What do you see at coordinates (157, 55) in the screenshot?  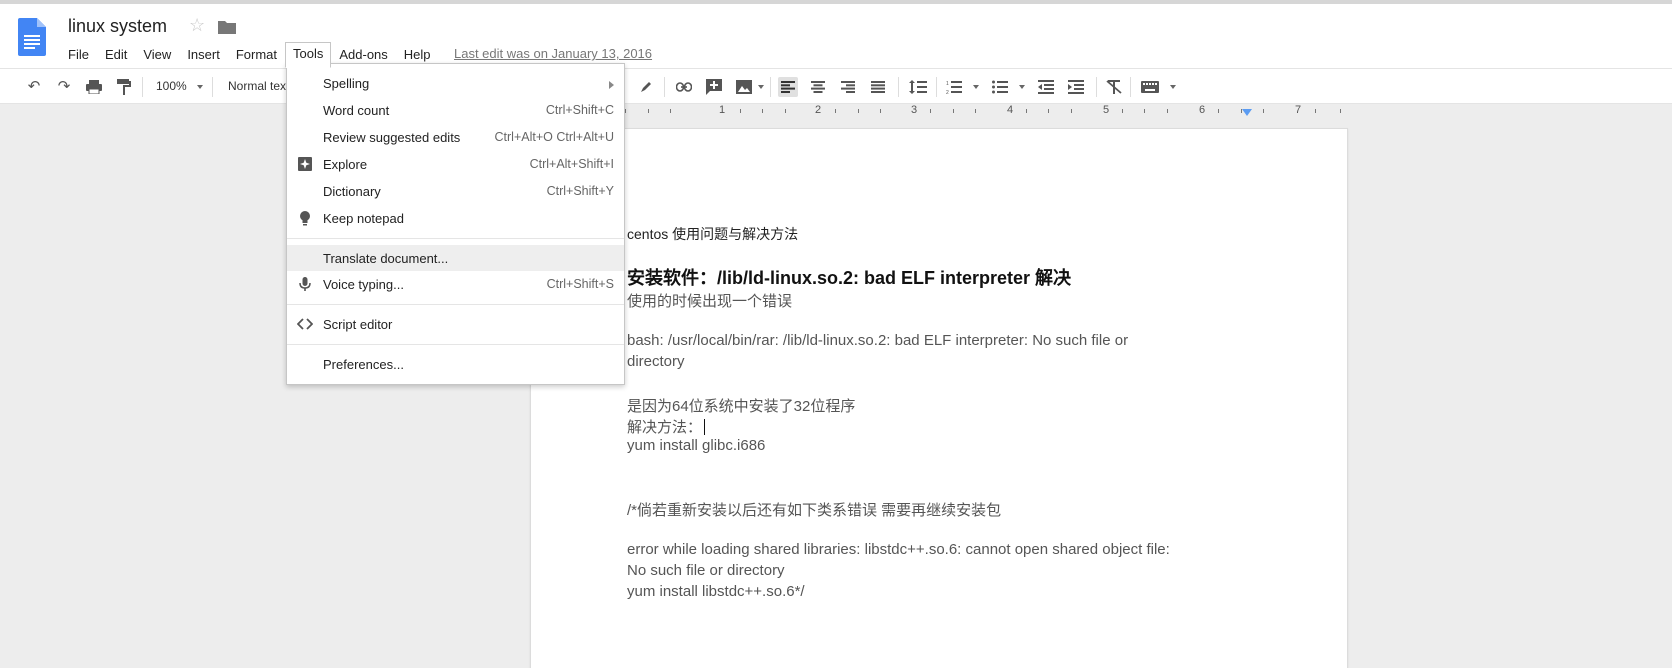 I see `menu-view: View` at bounding box center [157, 55].